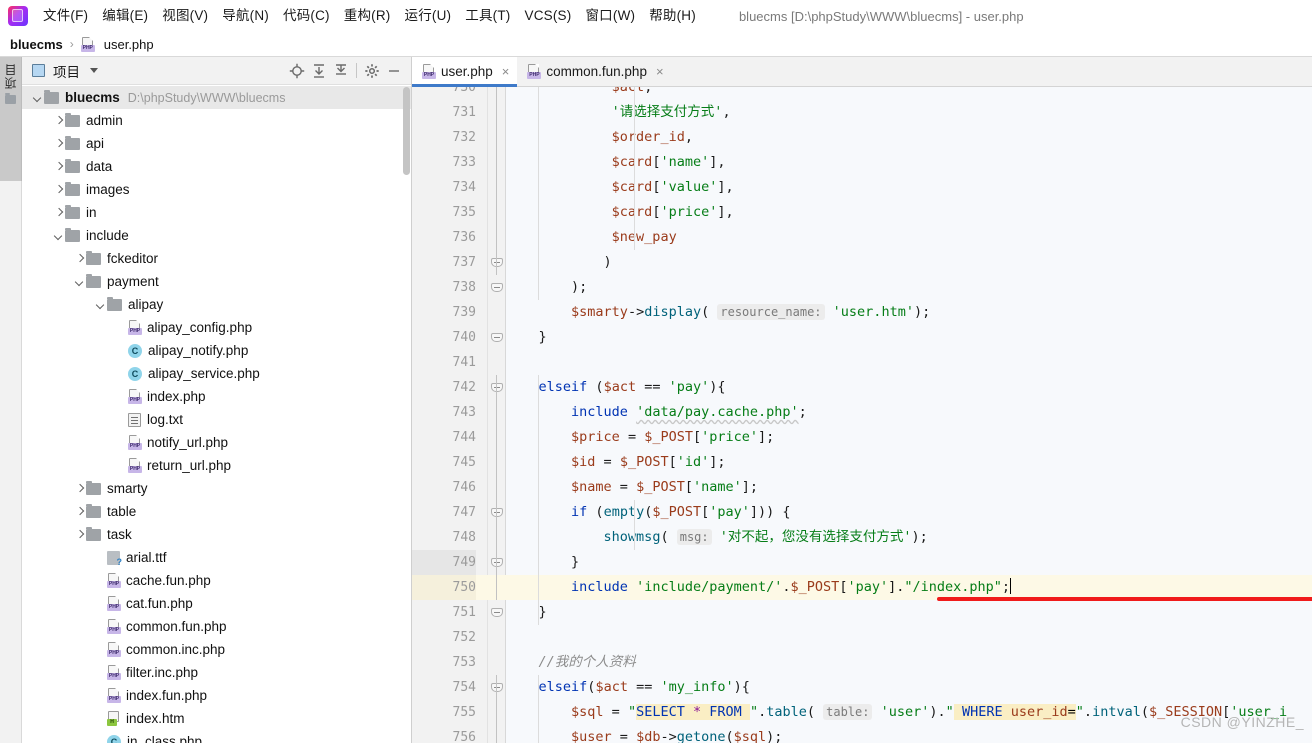 This screenshot has height=743, width=1312. I want to click on tree-item-log-txt: log.txt, so click(216, 419).